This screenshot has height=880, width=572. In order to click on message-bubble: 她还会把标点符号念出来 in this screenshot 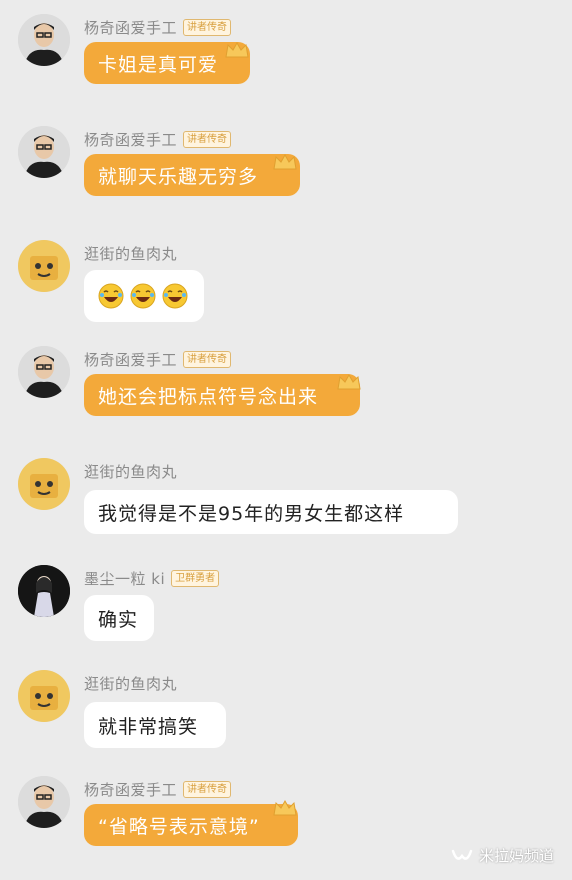, I will do `click(222, 395)`.